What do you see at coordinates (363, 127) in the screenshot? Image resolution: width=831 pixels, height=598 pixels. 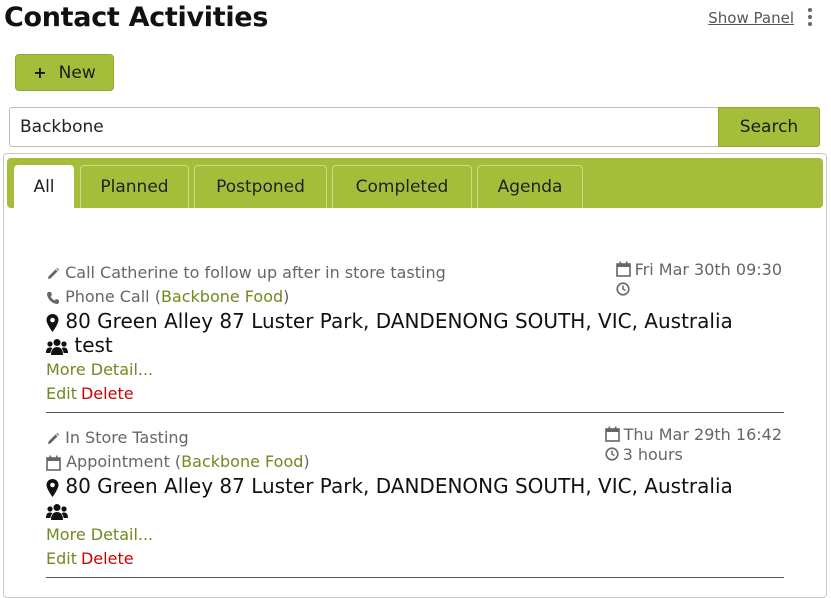 I see `search-input` at bounding box center [363, 127].